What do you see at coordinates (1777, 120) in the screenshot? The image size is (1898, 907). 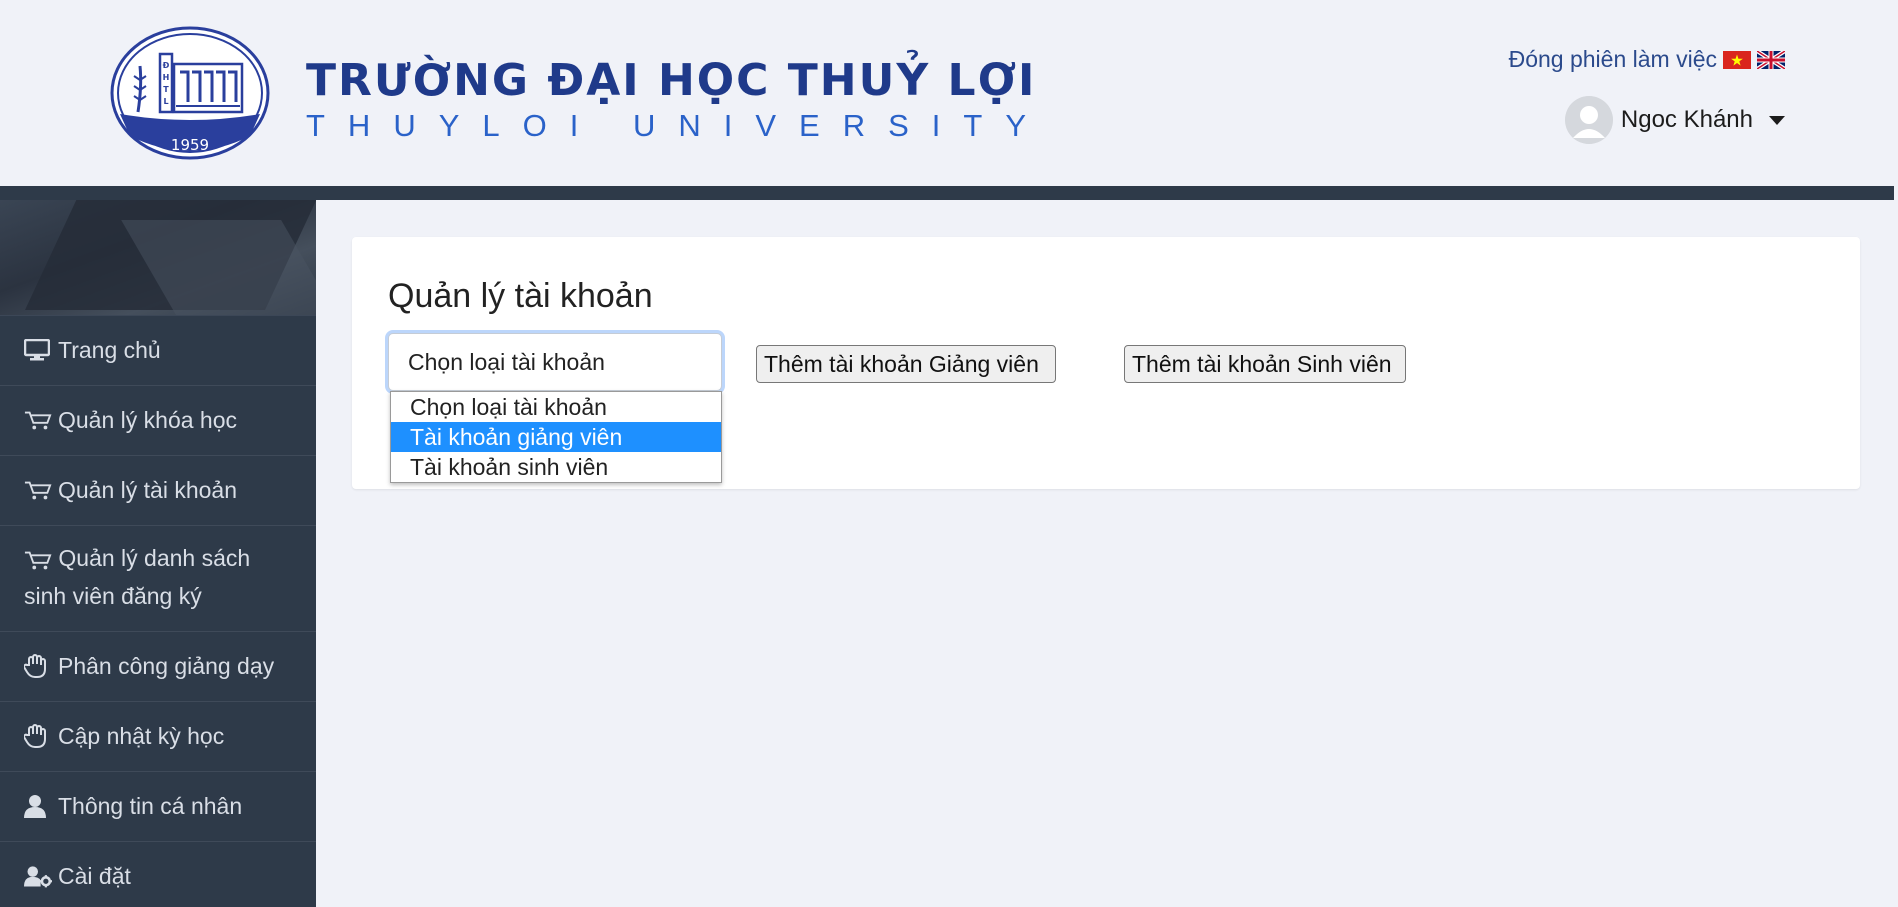 I see `chevron-down-icon` at bounding box center [1777, 120].